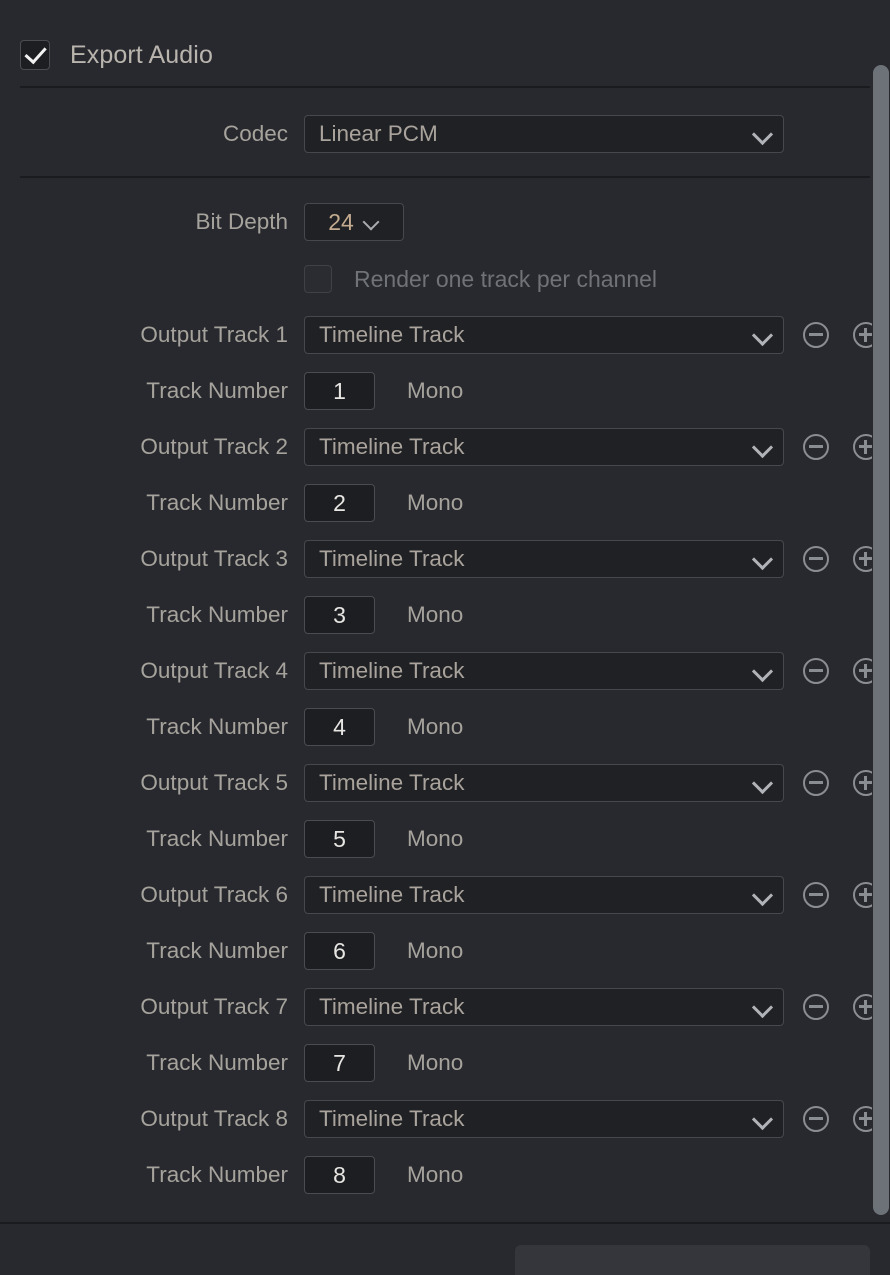 This screenshot has height=1275, width=890. I want to click on track-number-input: 6, so click(339, 951).